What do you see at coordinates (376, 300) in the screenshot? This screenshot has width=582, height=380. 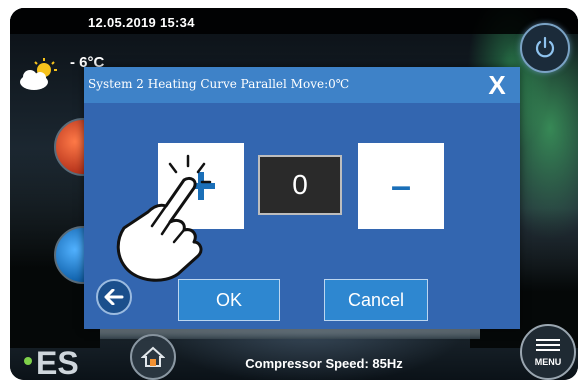 I see `cancel-button: Cancel` at bounding box center [376, 300].